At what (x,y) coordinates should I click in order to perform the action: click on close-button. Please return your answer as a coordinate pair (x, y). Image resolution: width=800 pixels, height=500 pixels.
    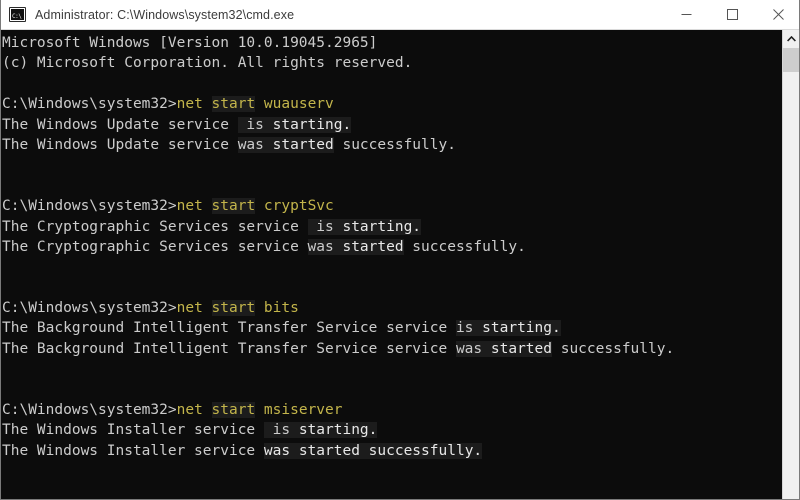
    Looking at the image, I should click on (777, 14).